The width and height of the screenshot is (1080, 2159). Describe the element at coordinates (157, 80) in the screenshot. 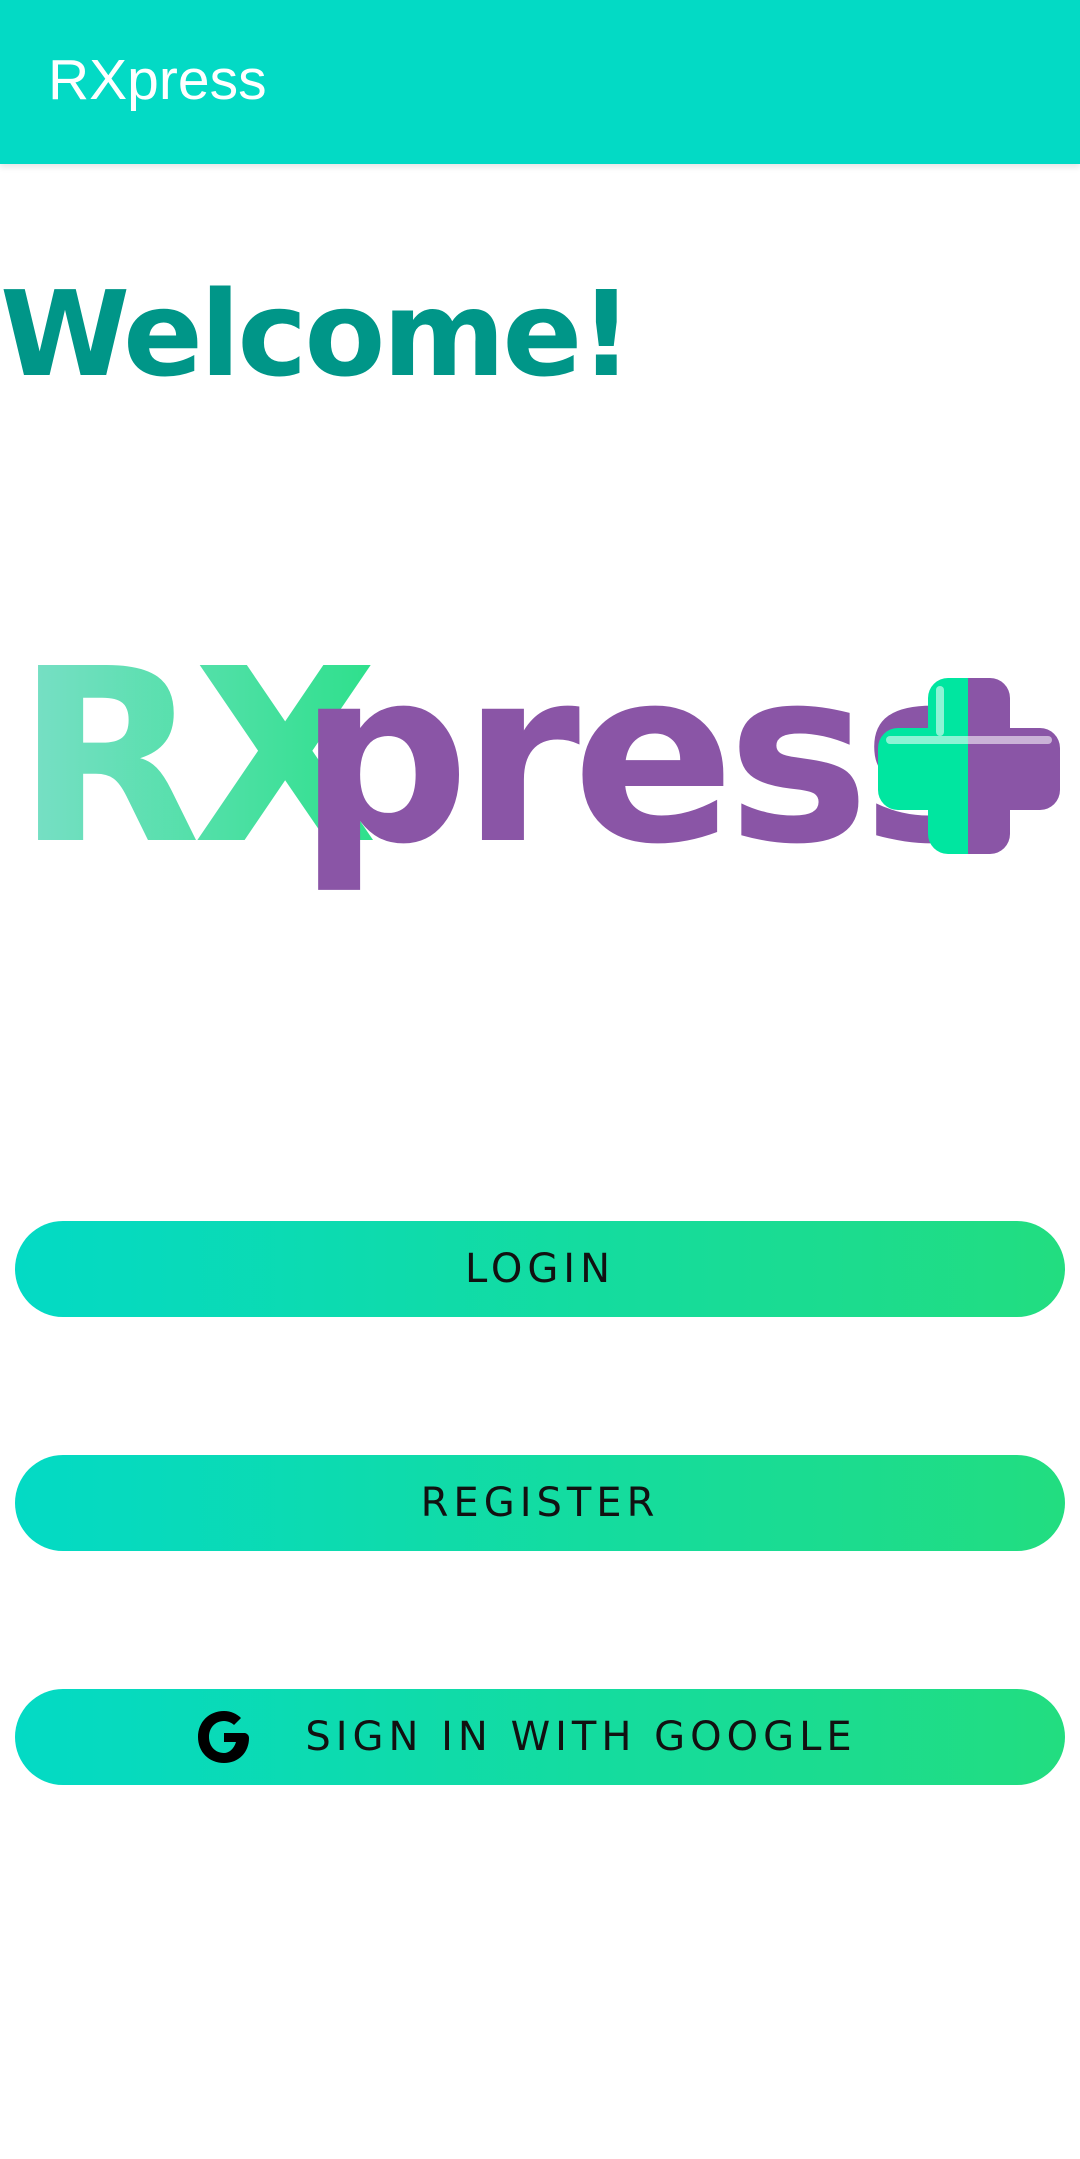

I see `app-title: RXpress` at that location.